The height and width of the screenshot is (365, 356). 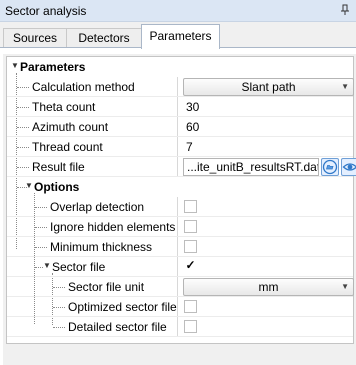 I want to click on overlap-detection-checkbox, so click(x=190, y=206).